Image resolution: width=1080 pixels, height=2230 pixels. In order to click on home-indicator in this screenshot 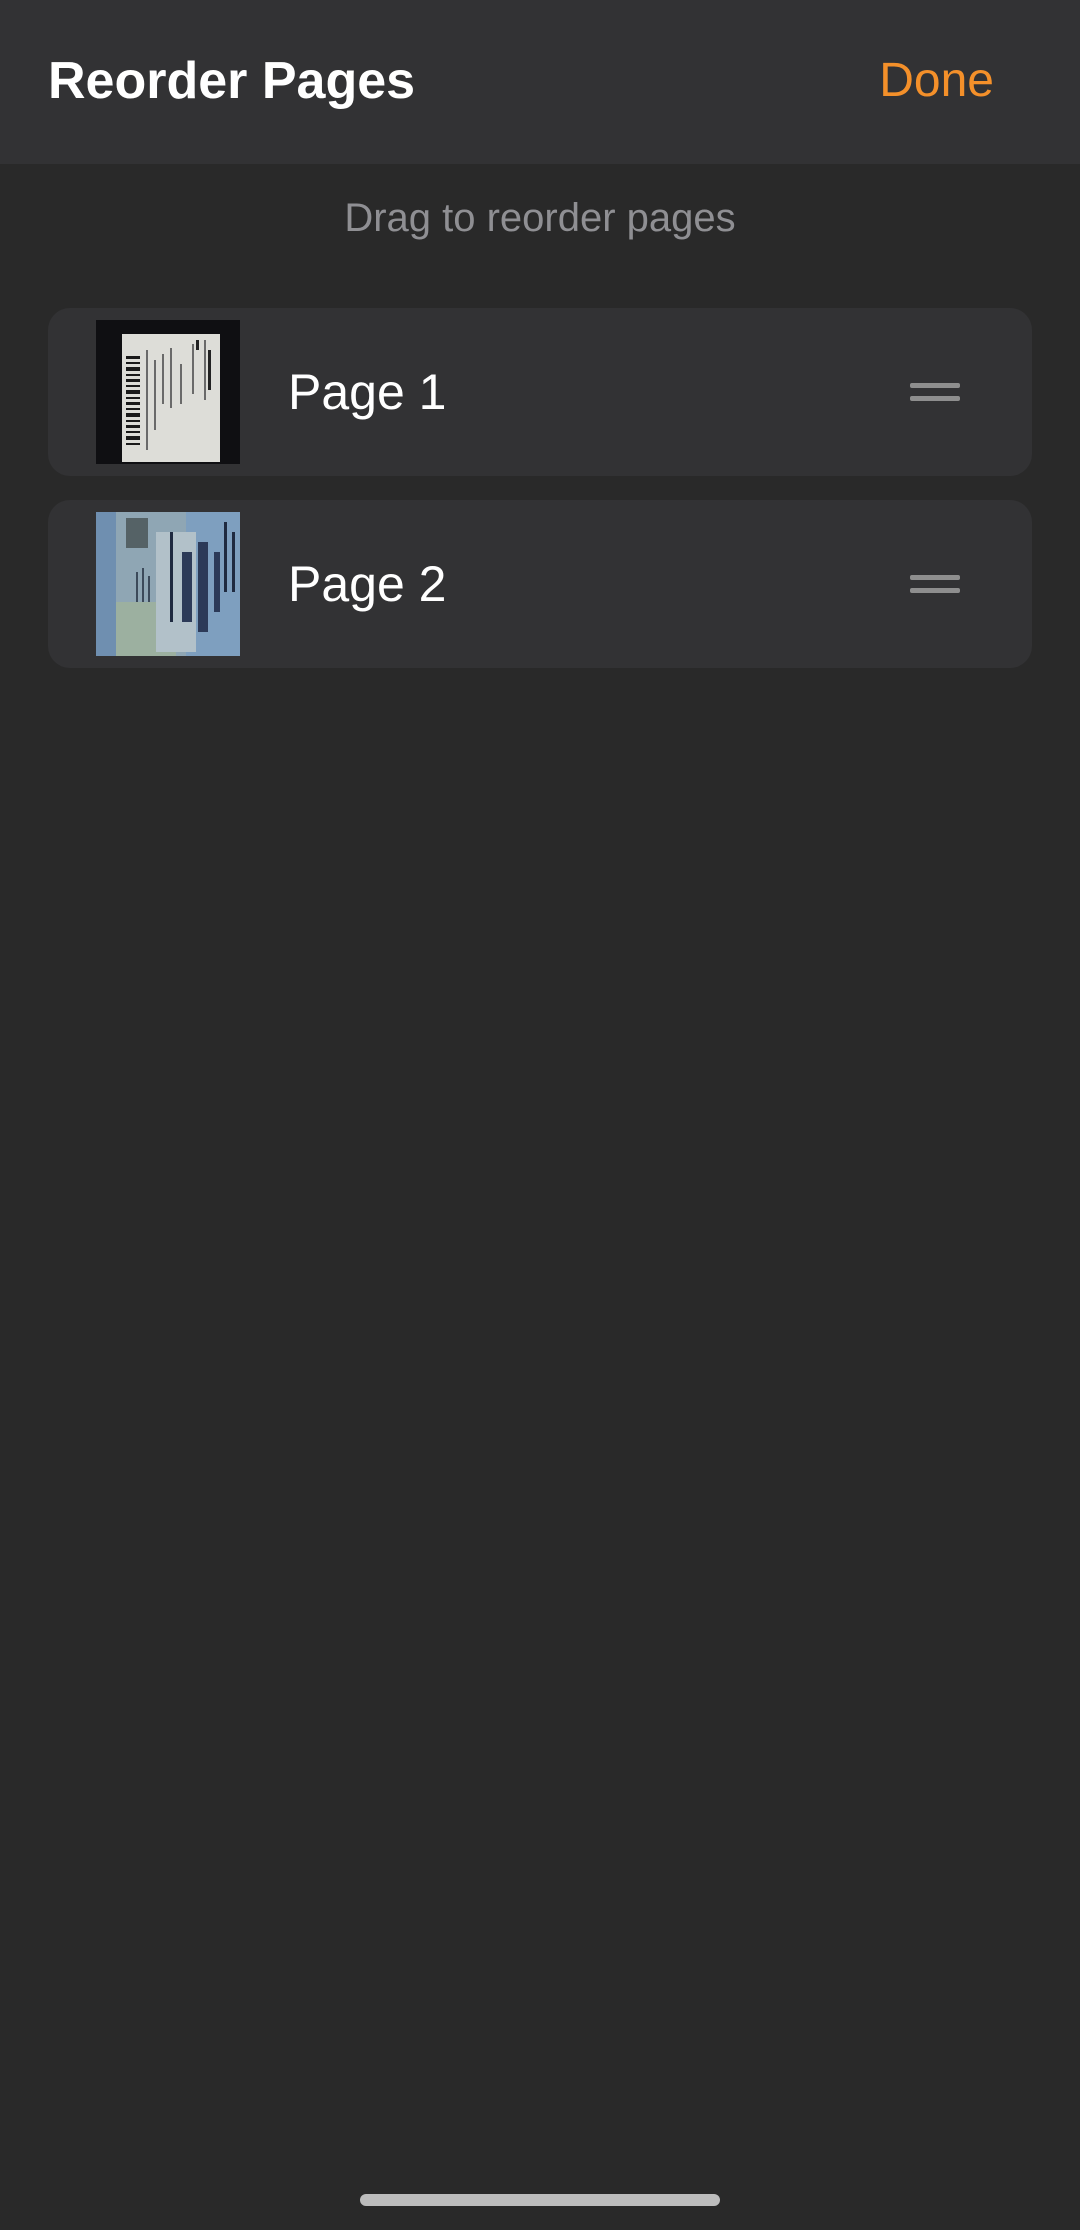, I will do `click(540, 2200)`.